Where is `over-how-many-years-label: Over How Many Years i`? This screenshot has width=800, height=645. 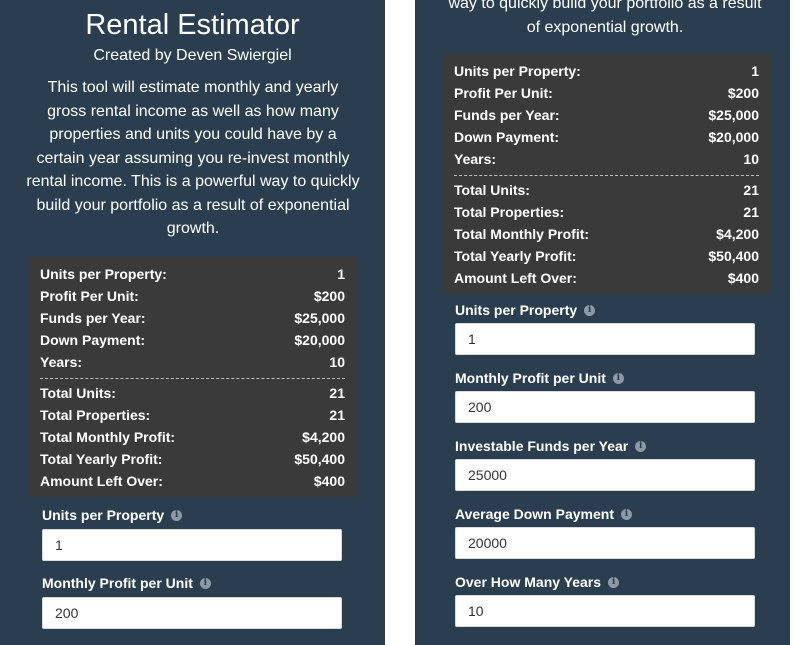
over-how-many-years-label: Over How Many Years i is located at coordinates (537, 582).